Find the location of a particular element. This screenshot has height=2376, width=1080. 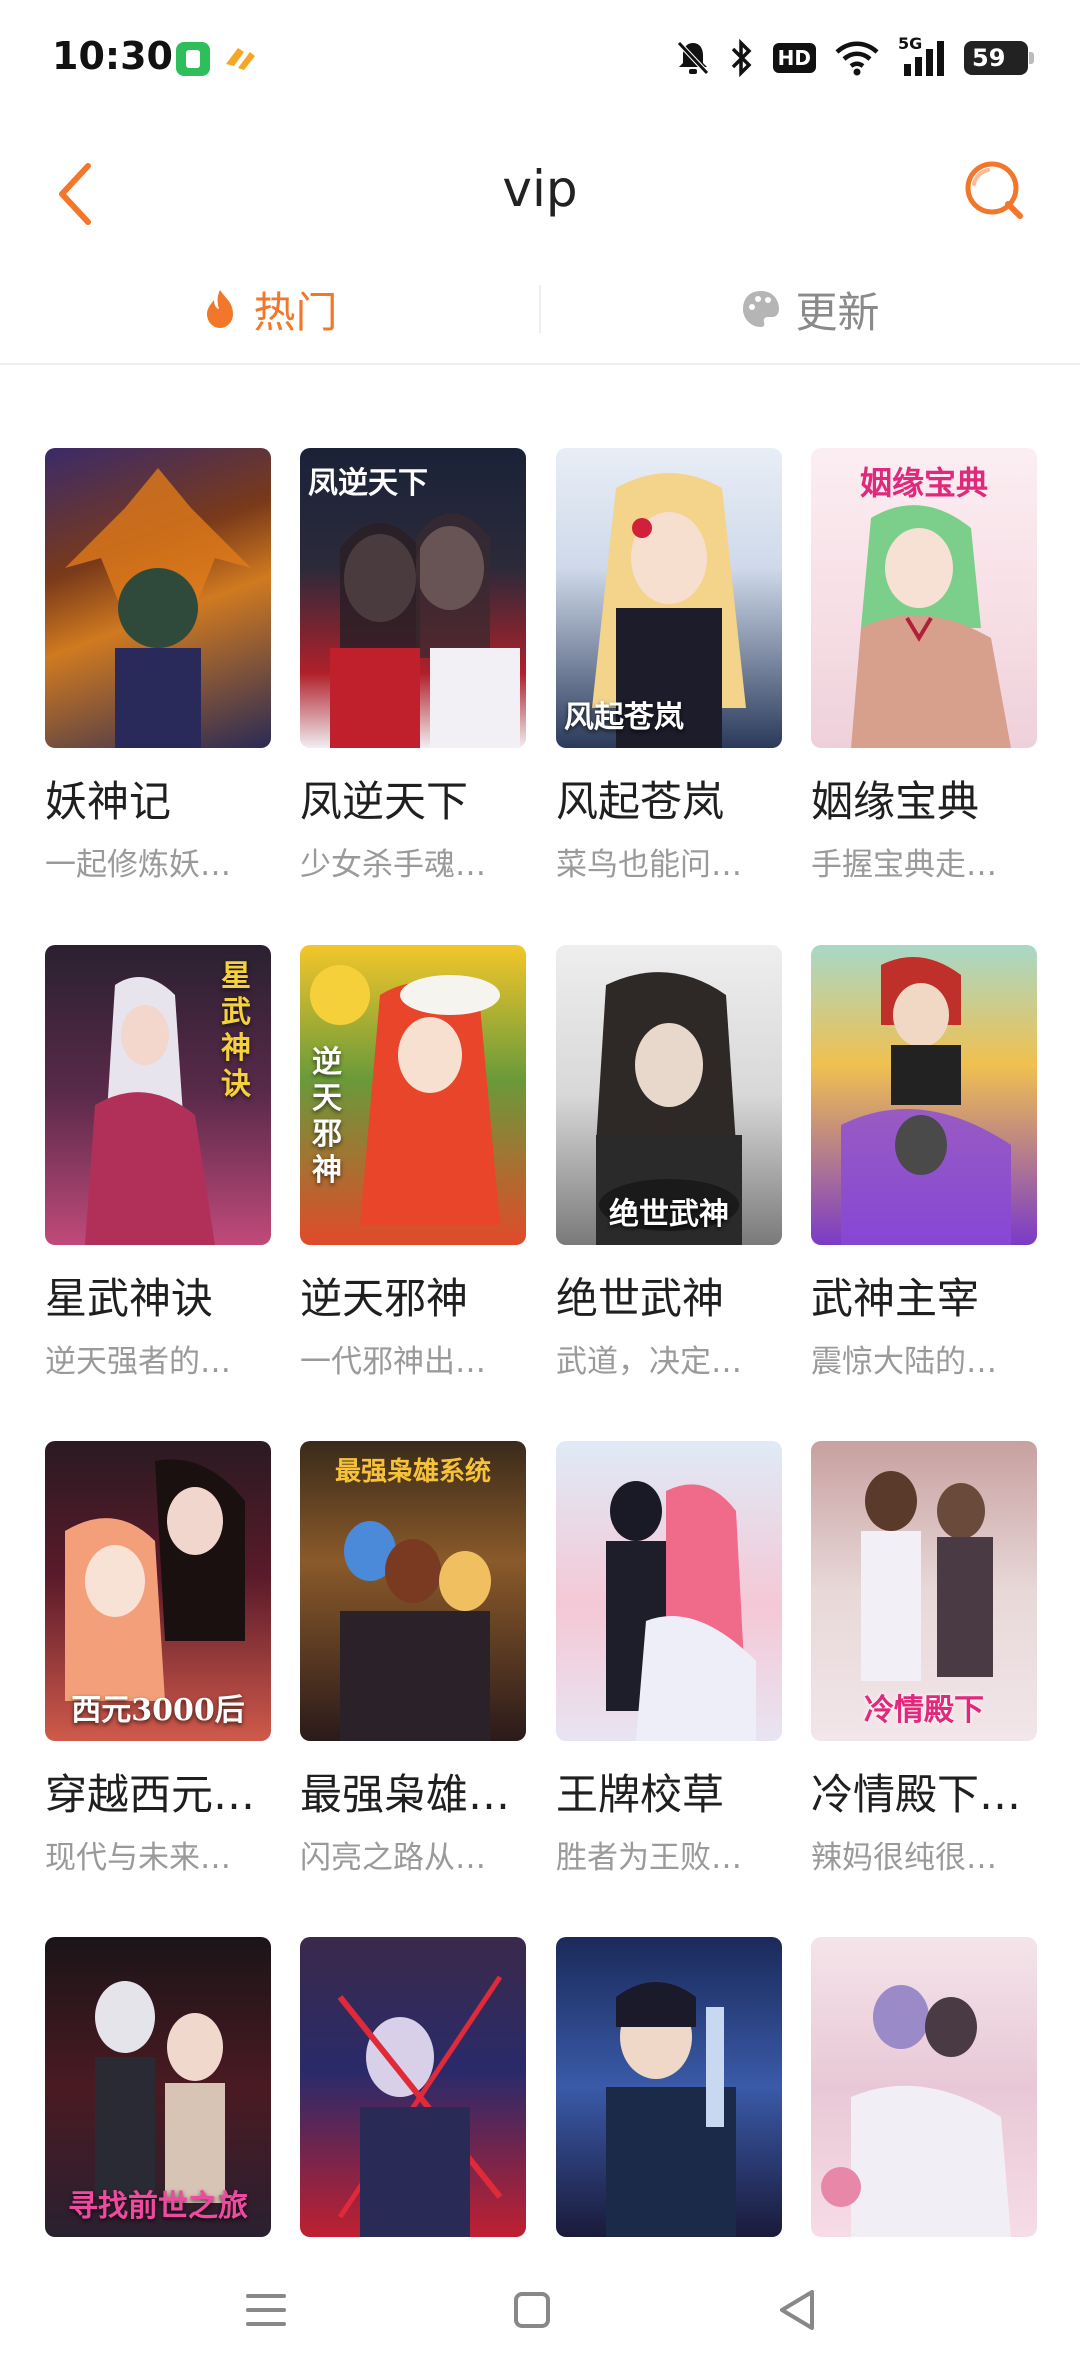

comic-title: 绝世武神 is located at coordinates (640, 1298).